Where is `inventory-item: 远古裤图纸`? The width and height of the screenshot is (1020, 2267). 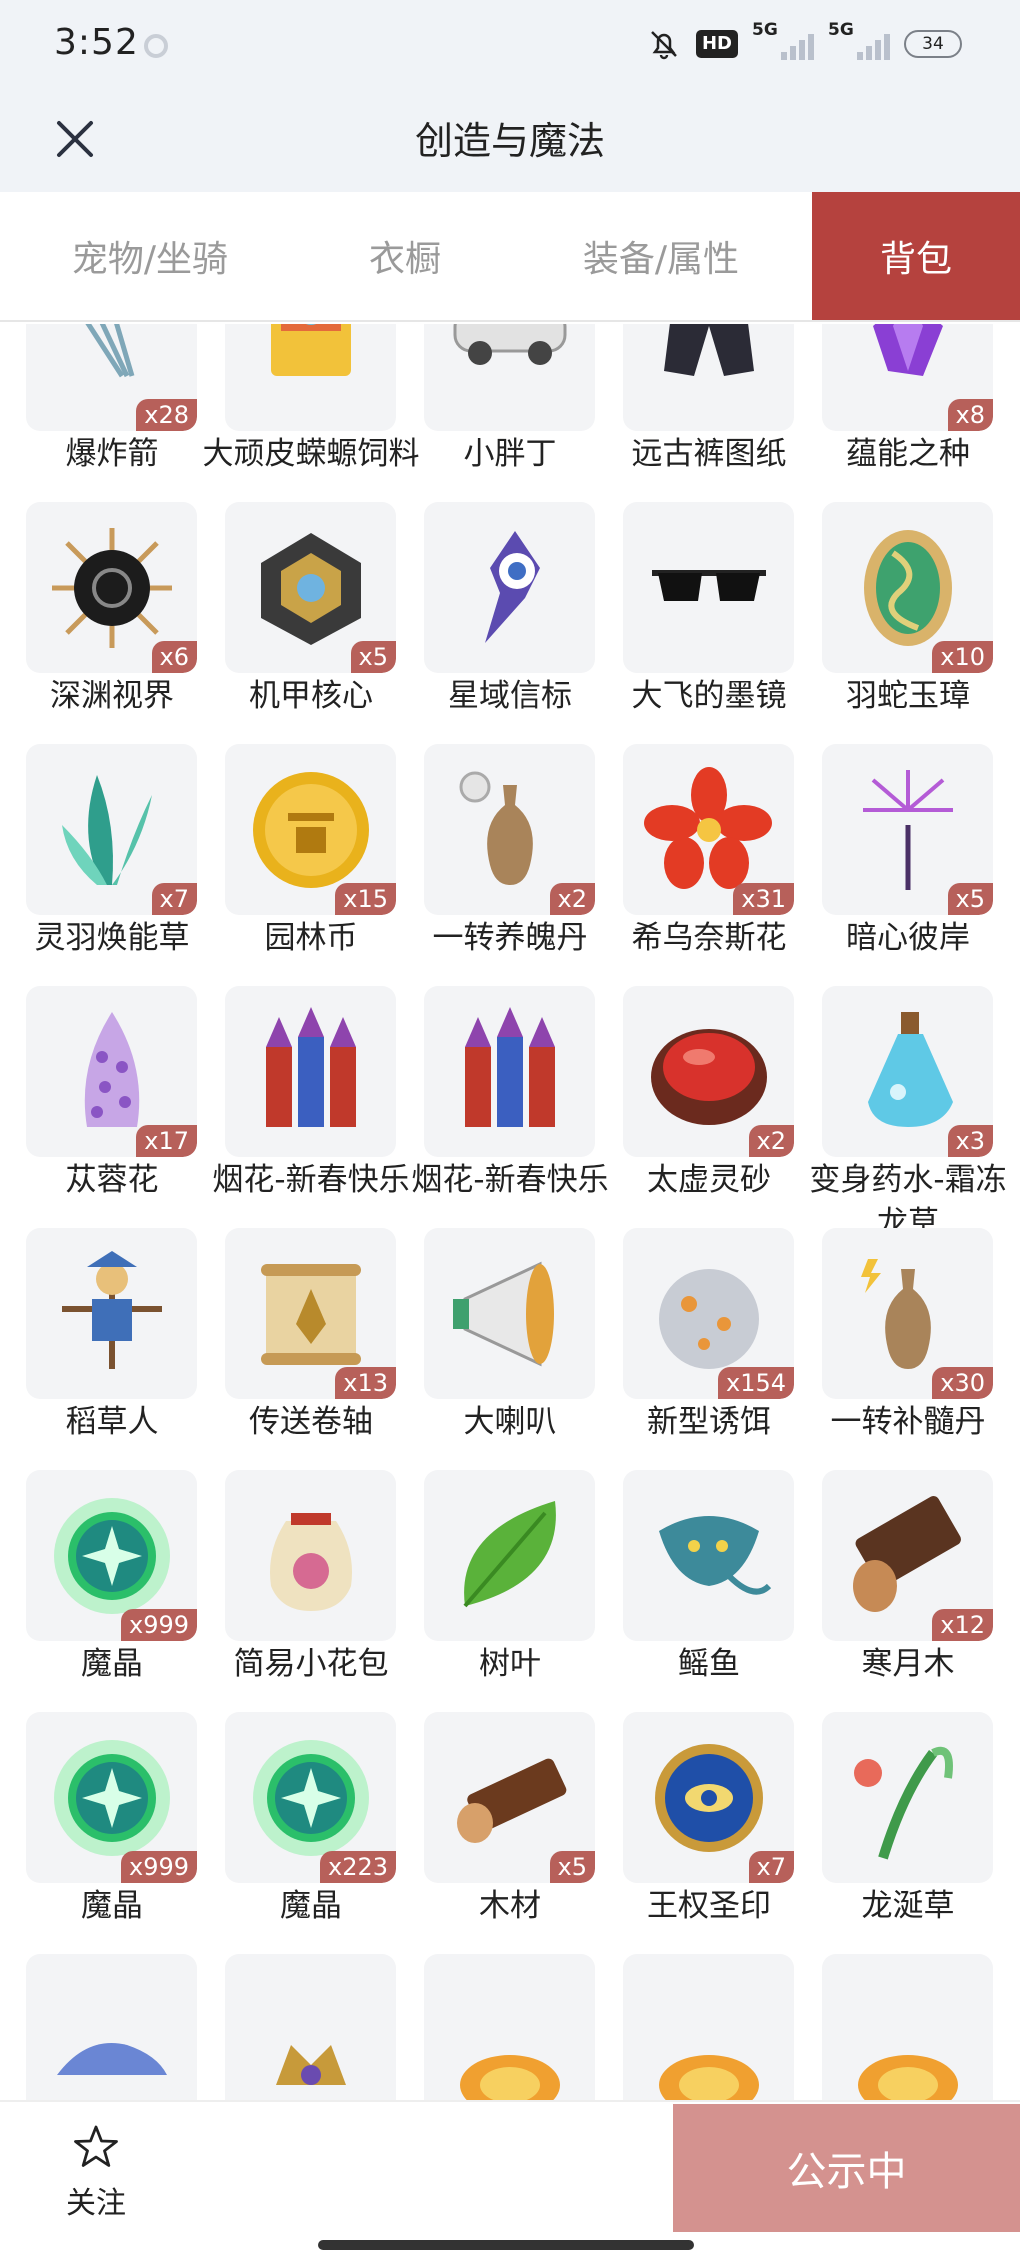 inventory-item: 远古裤图纸 is located at coordinates (708, 413).